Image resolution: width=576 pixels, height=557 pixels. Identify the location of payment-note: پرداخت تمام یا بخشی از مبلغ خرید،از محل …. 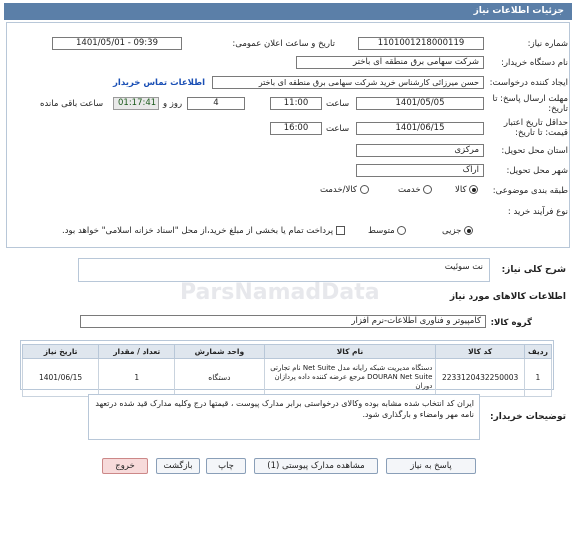
(203, 231).